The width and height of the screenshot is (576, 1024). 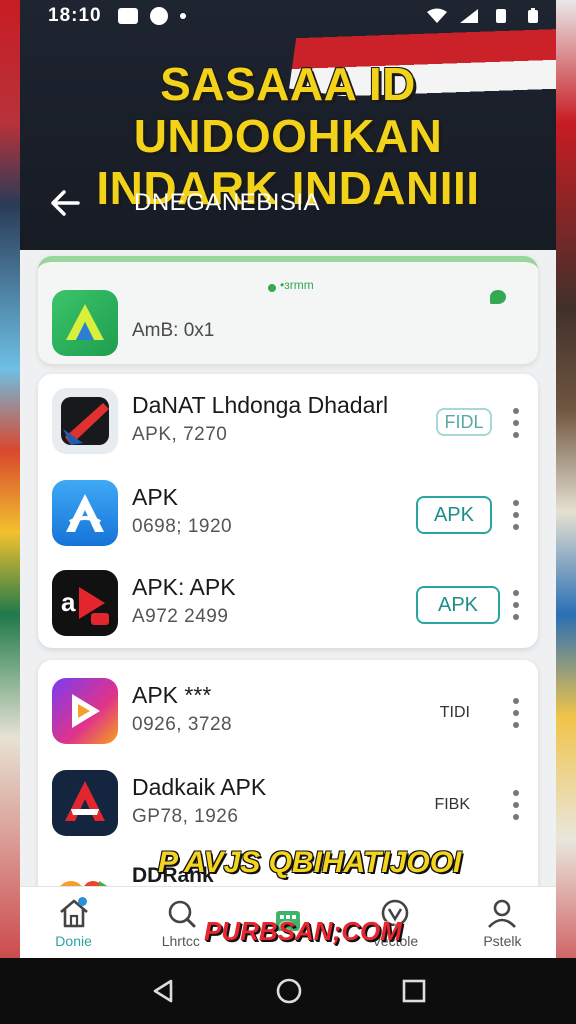 I want to click on online-indicator-icon, so click(x=498, y=297).